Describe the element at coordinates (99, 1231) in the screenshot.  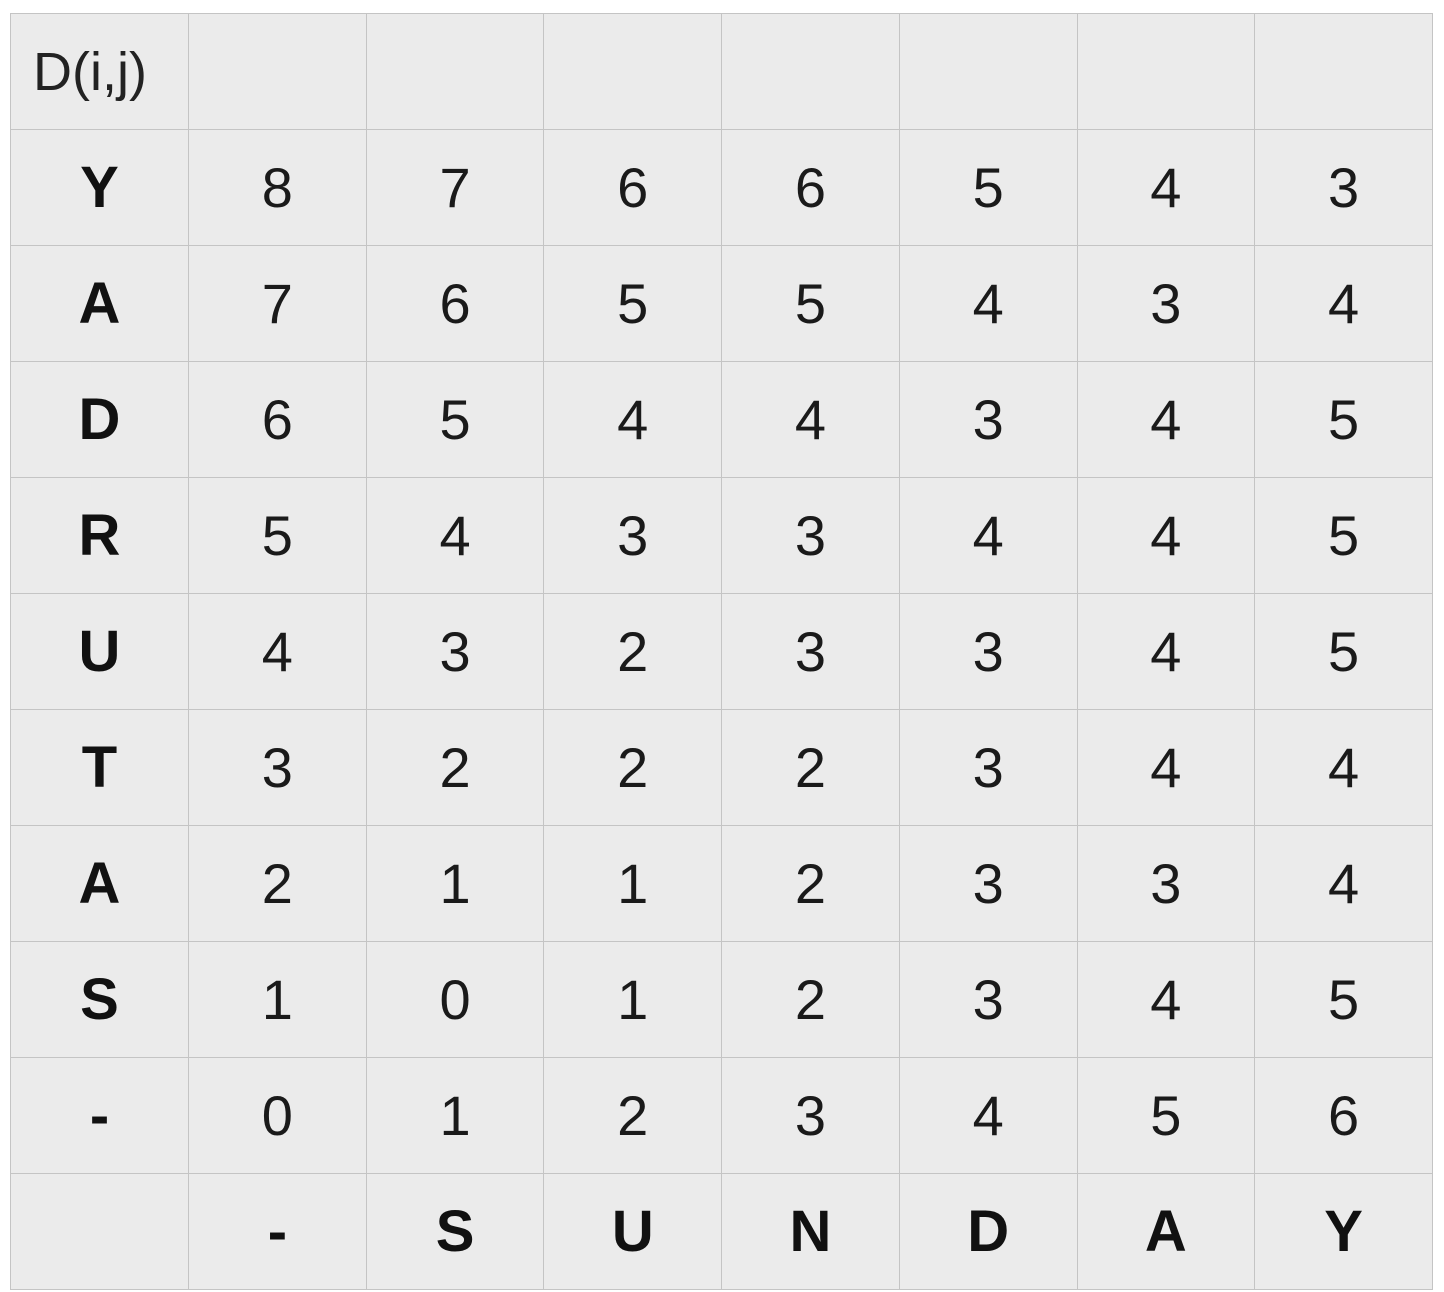
I see `empty-corner-cell` at that location.